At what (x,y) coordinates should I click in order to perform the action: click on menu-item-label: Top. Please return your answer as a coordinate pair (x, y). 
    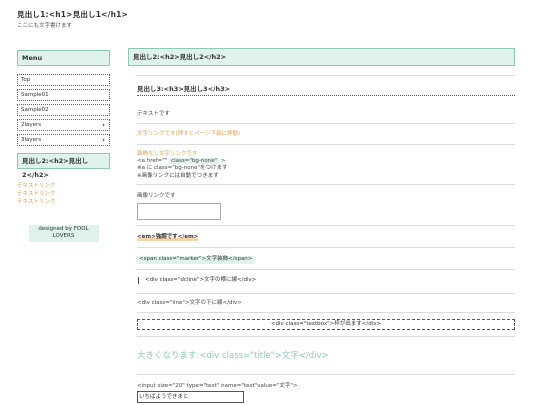
    Looking at the image, I should click on (26, 80).